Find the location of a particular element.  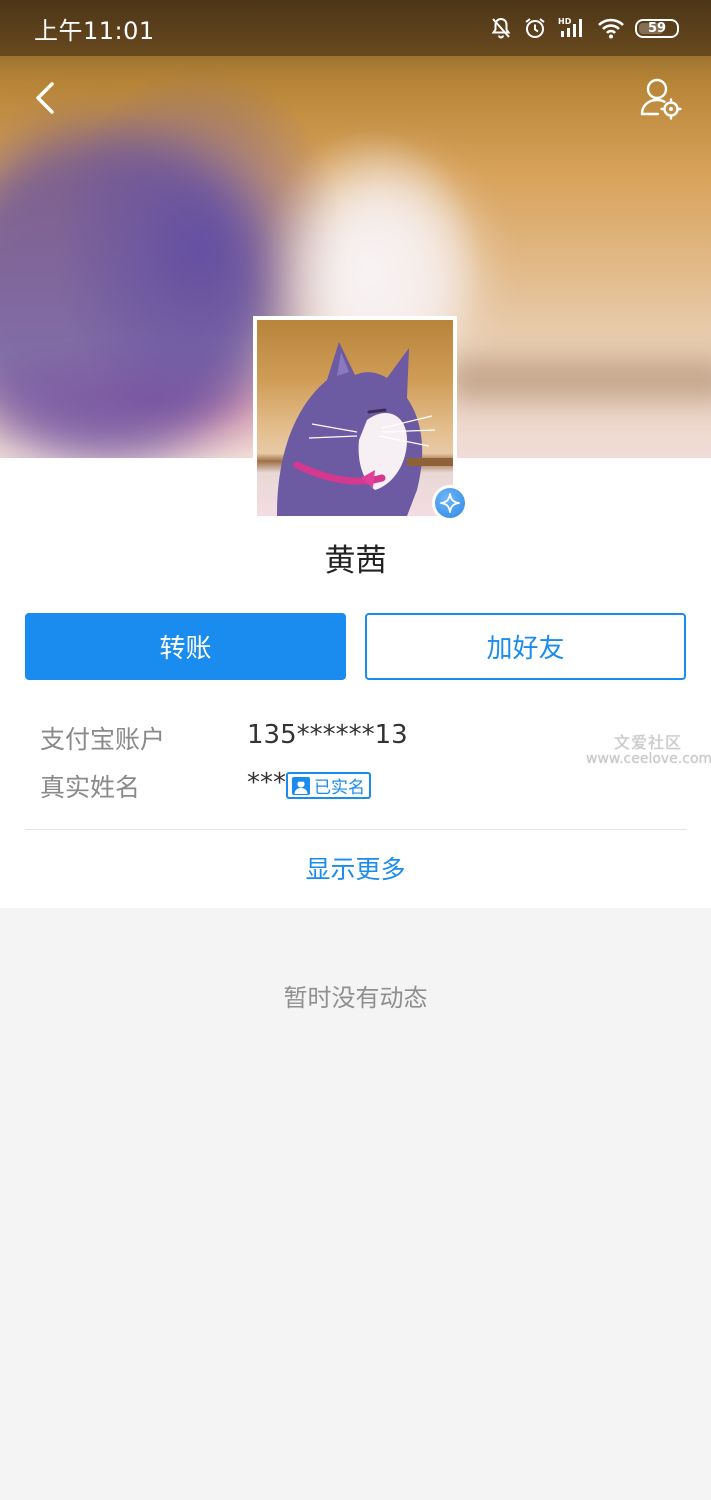

show-more-link: 显示更多 is located at coordinates (355, 868).